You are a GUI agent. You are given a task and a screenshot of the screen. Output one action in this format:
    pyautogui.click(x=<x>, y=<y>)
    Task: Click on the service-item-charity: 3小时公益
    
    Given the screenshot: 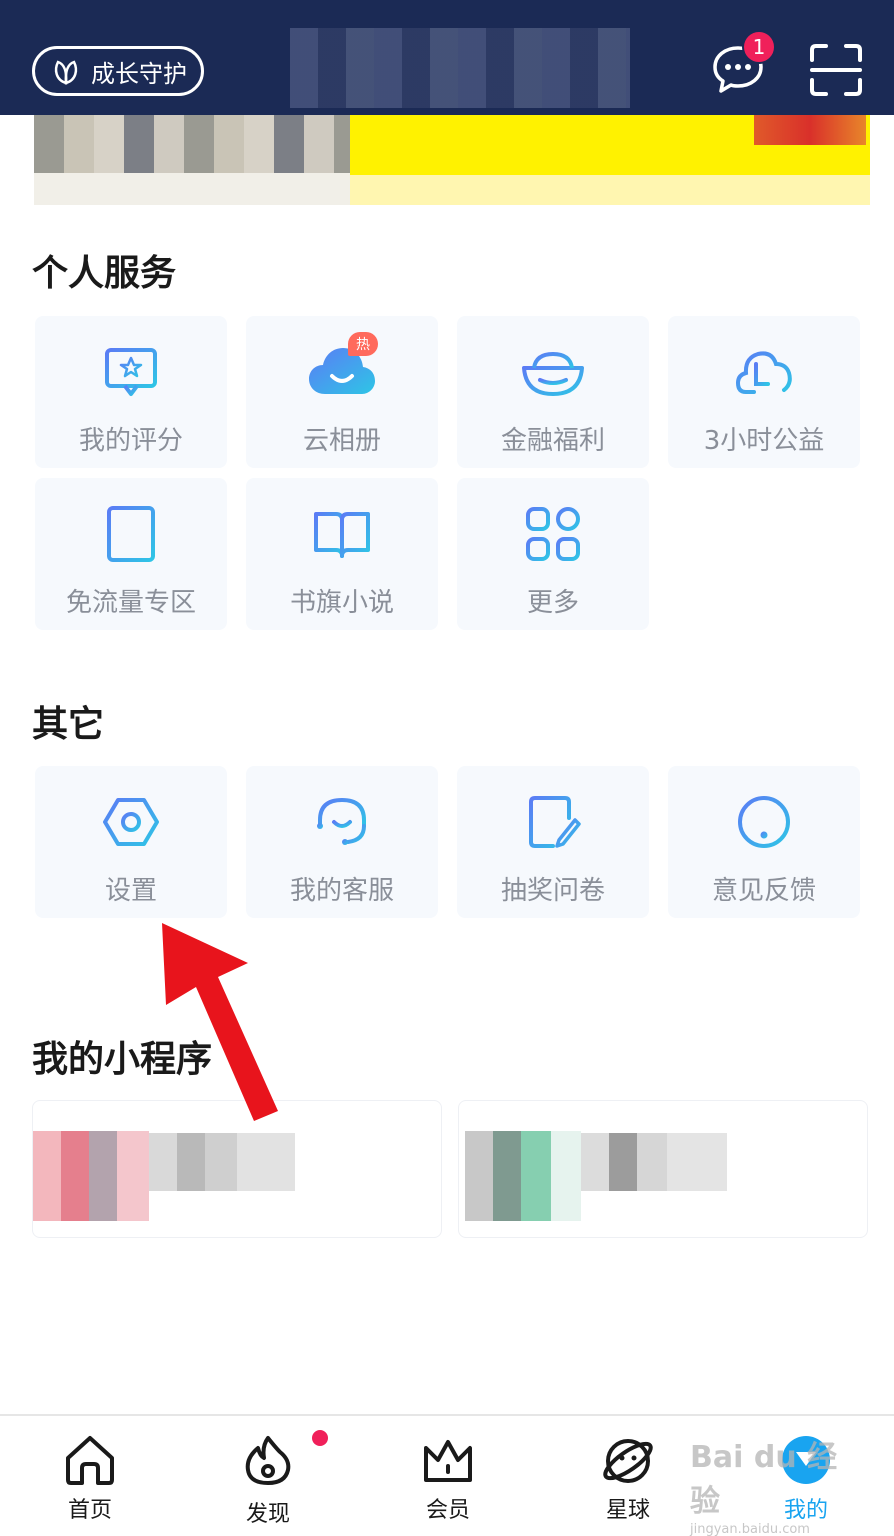 What is the action you would take?
    pyautogui.click(x=764, y=392)
    